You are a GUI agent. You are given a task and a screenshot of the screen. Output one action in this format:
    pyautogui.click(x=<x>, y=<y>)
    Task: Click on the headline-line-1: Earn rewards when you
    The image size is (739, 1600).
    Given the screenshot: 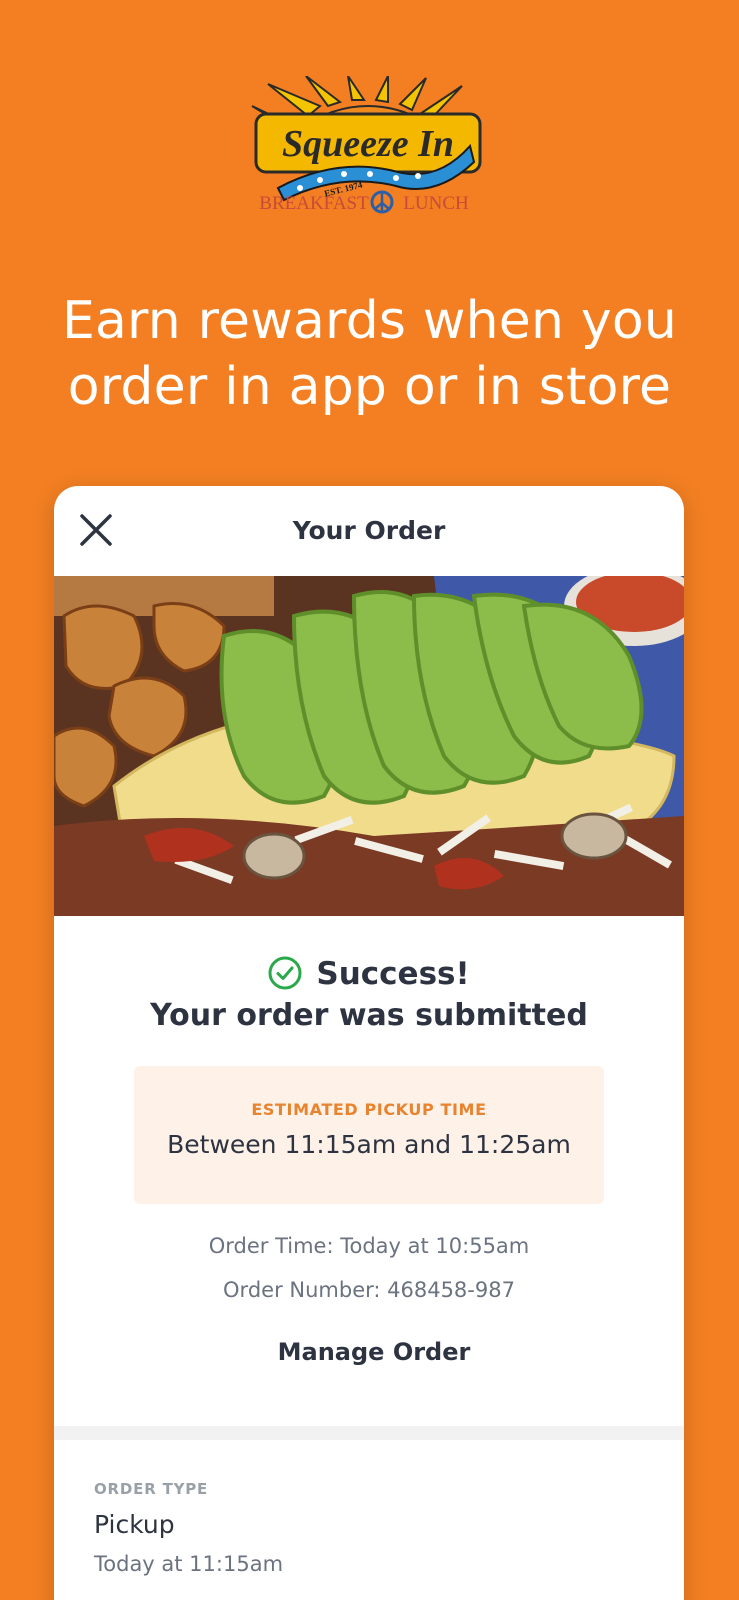 What is the action you would take?
    pyautogui.click(x=369, y=321)
    